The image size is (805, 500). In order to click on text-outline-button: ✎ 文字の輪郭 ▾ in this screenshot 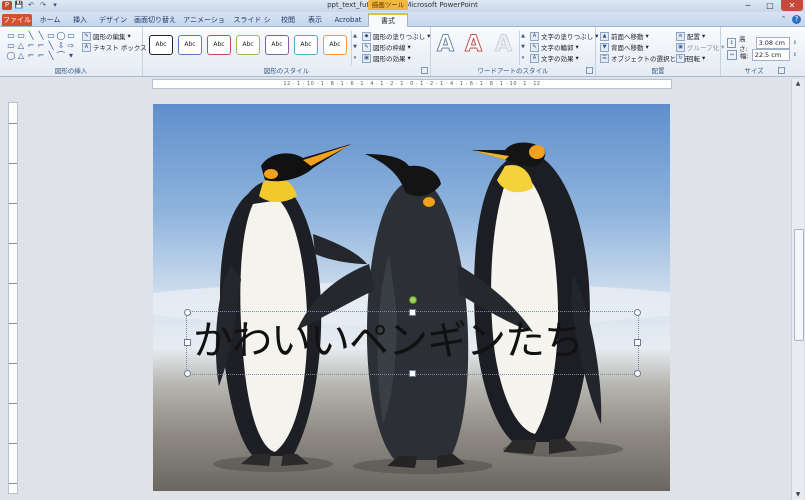, I will do `click(554, 47)`.